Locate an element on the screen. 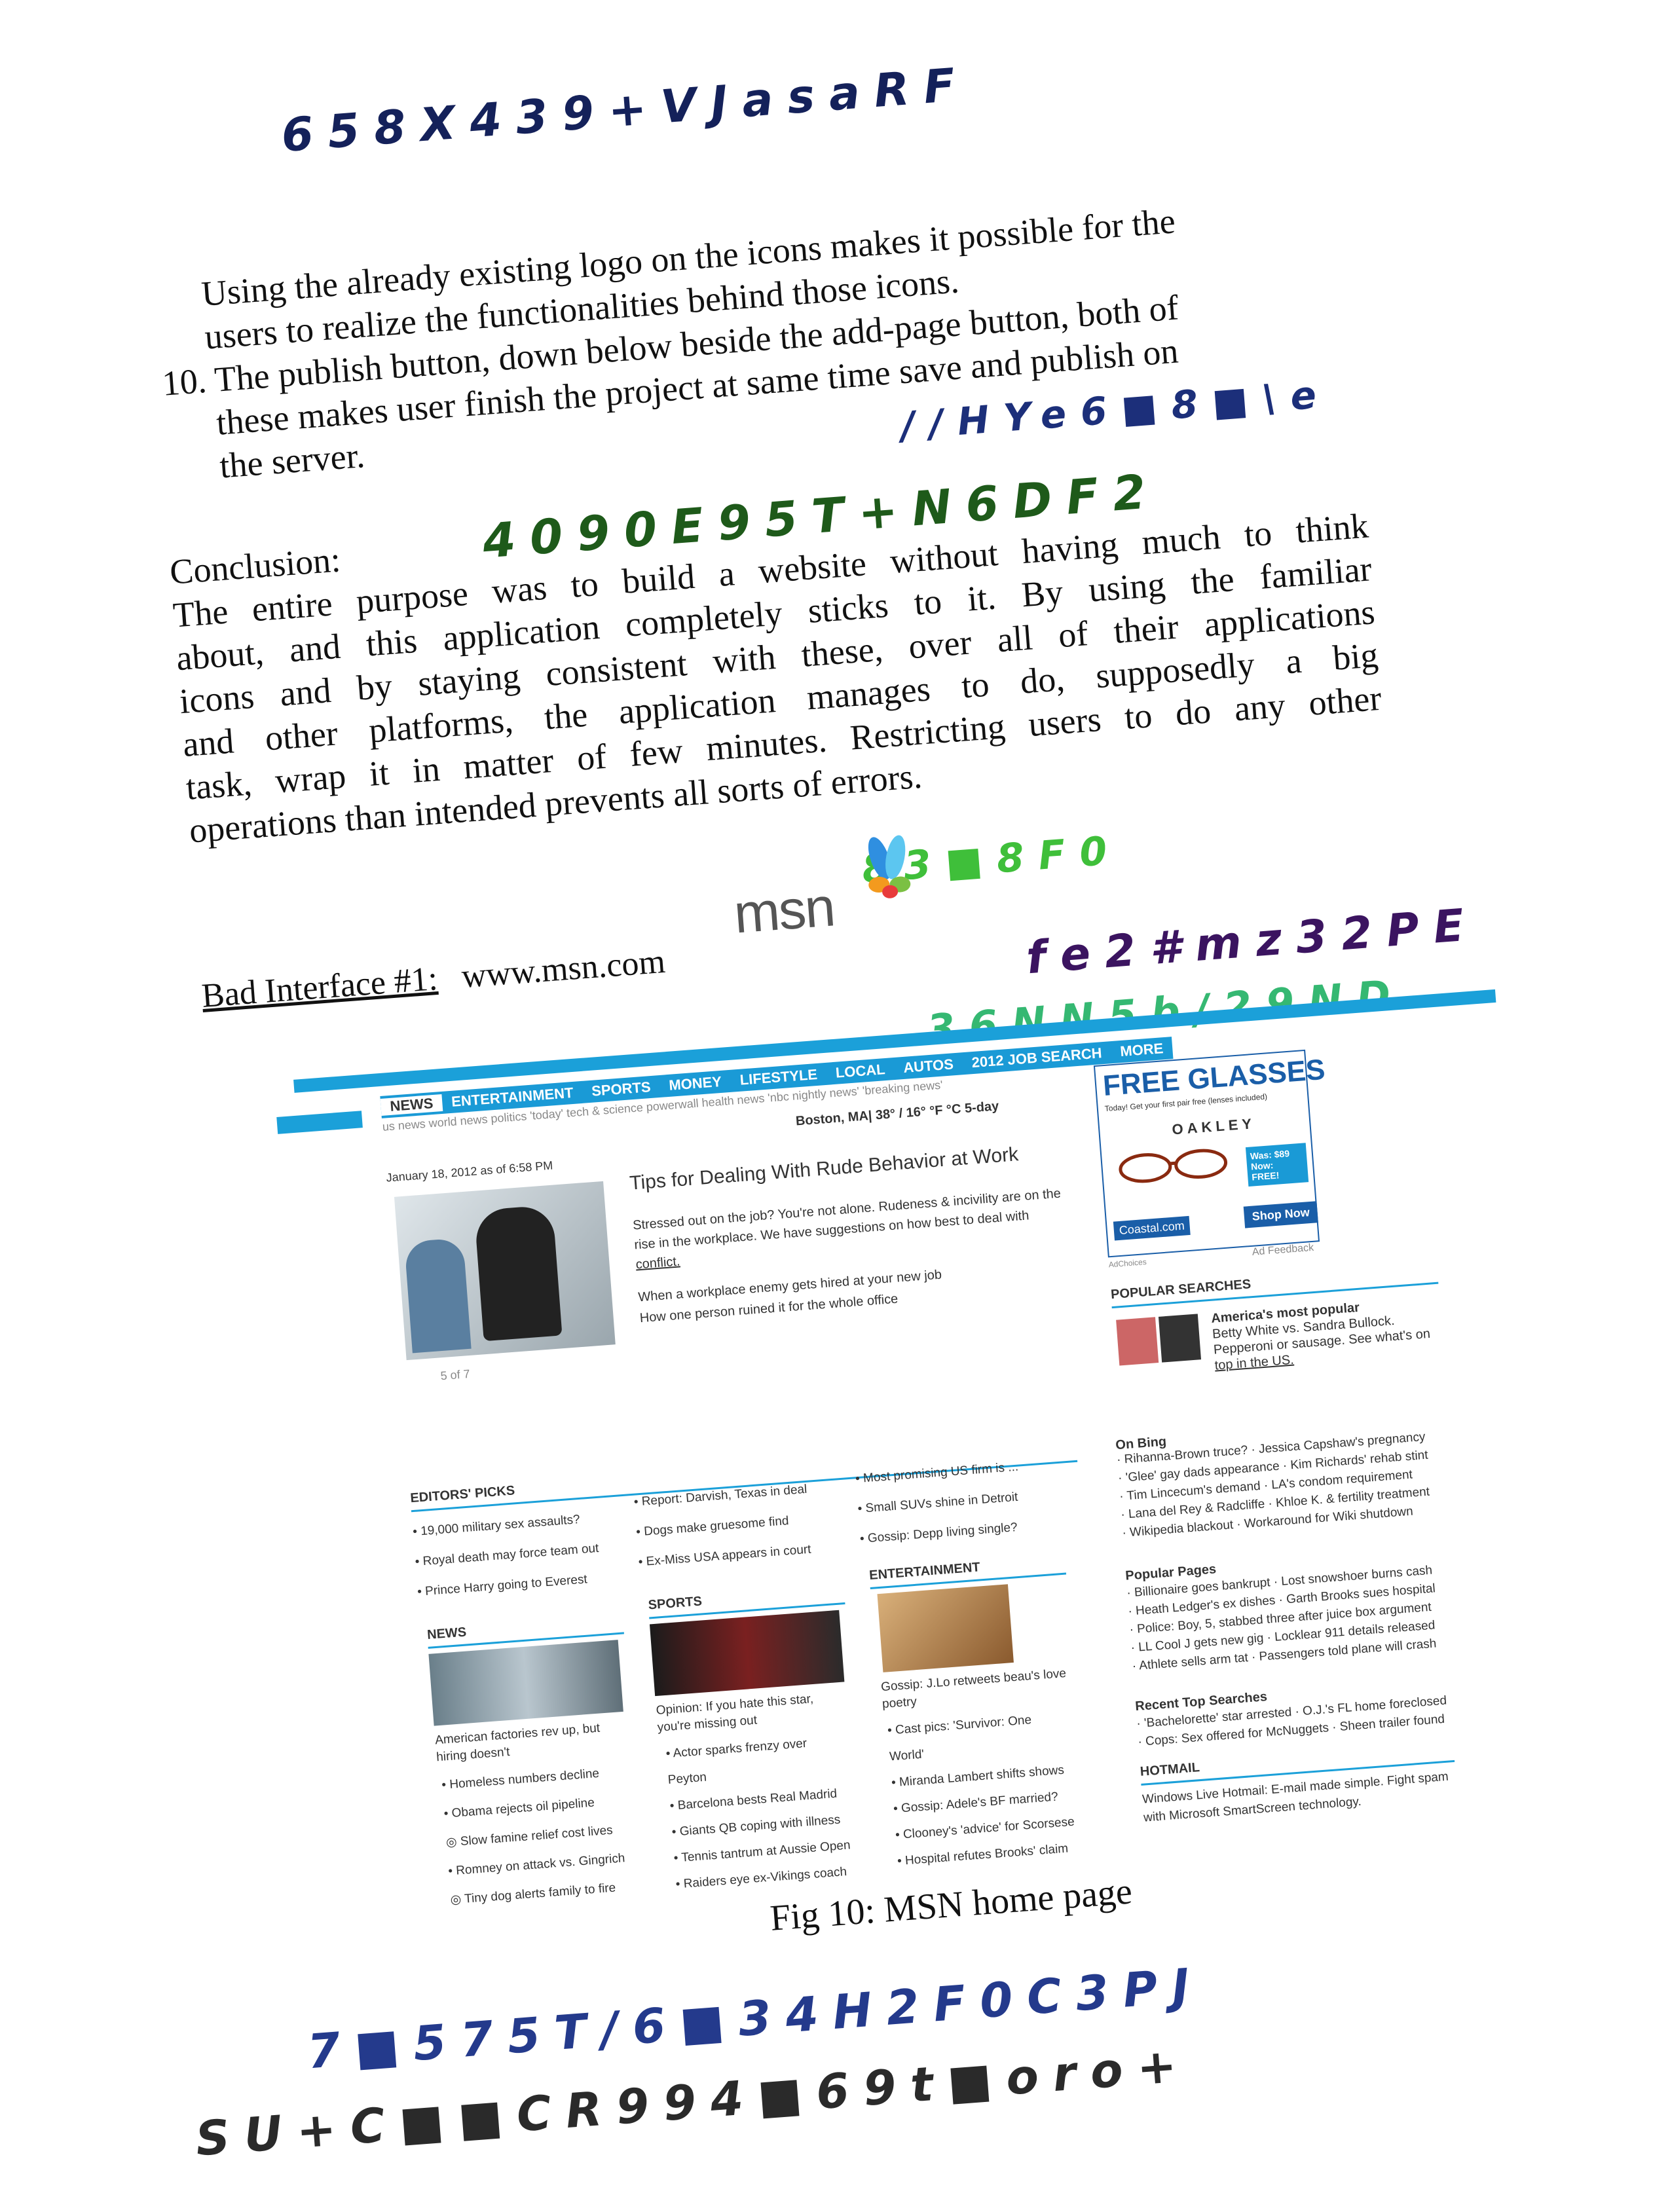  story-image is located at coordinates (505, 1271).